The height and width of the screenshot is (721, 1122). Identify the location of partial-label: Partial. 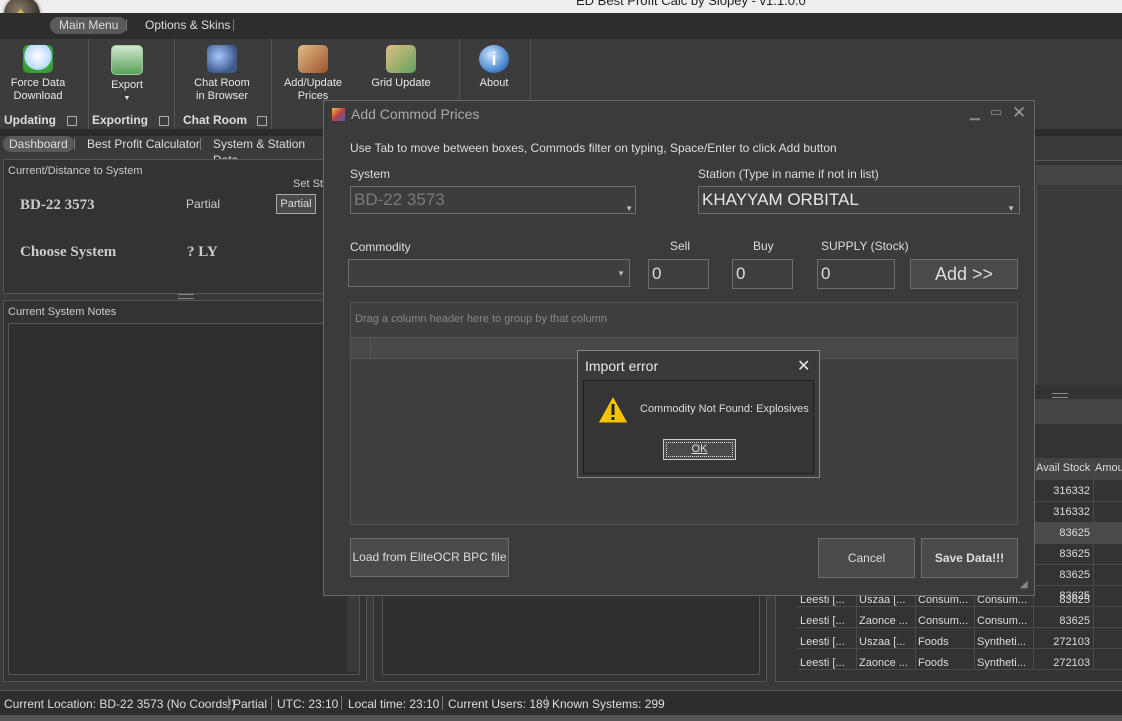
(203, 204).